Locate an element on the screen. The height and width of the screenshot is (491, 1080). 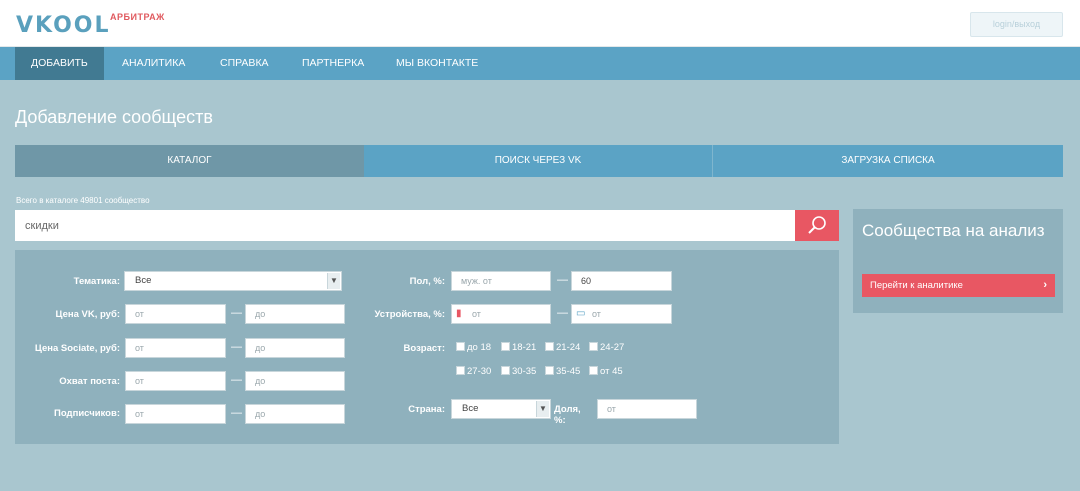
share-input: от is located at coordinates (647, 409).